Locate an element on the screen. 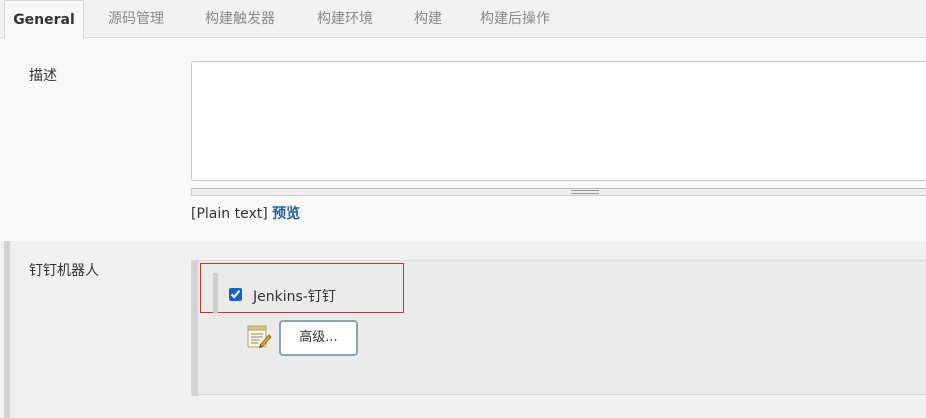  dingtalk-robot-label: 钉钉机器人 is located at coordinates (64, 271).